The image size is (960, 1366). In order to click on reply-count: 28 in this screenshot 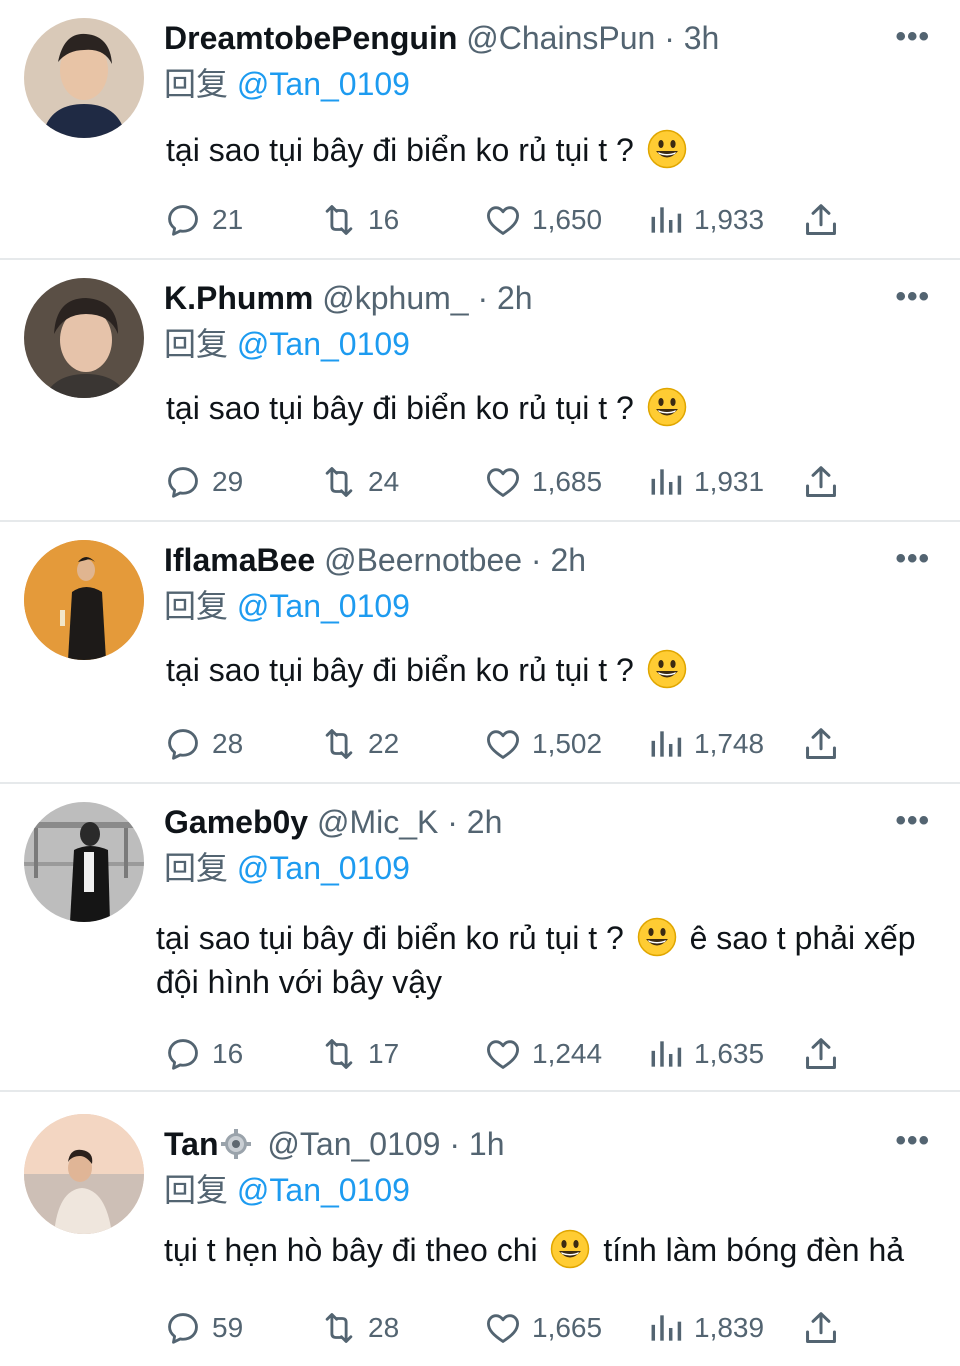, I will do `click(228, 743)`.